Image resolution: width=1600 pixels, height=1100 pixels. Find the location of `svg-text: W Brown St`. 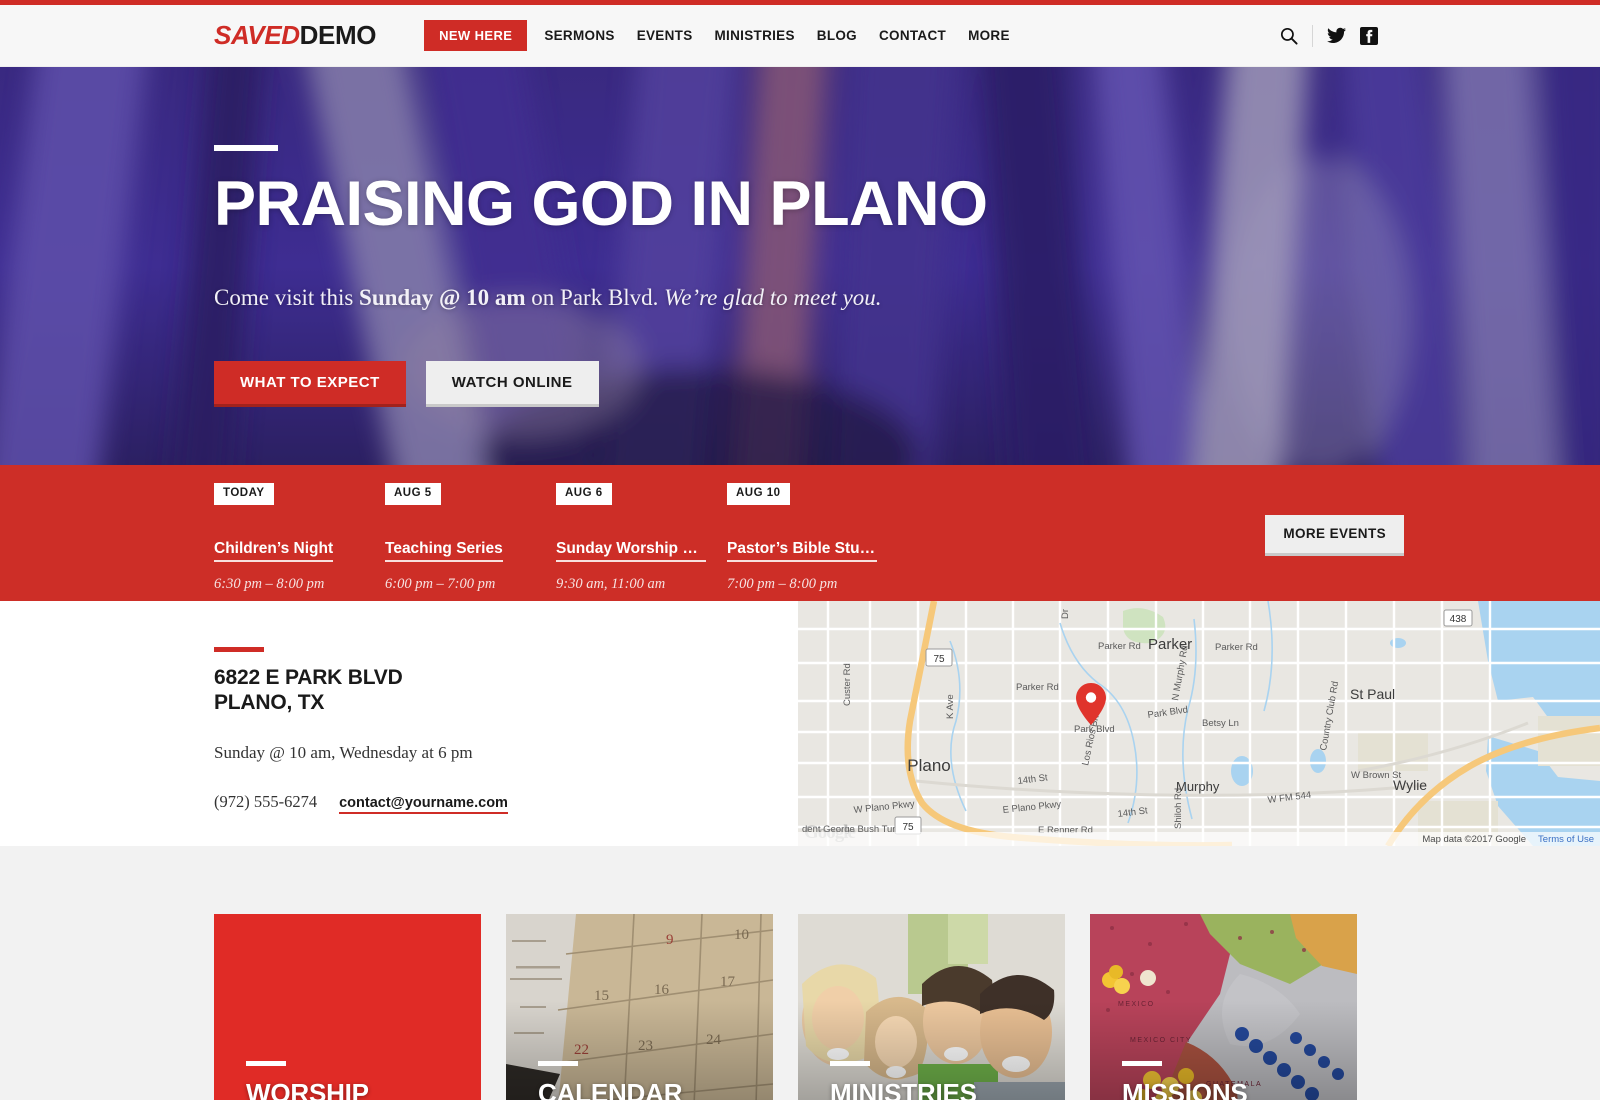

svg-text: W Brown St is located at coordinates (1376, 775).